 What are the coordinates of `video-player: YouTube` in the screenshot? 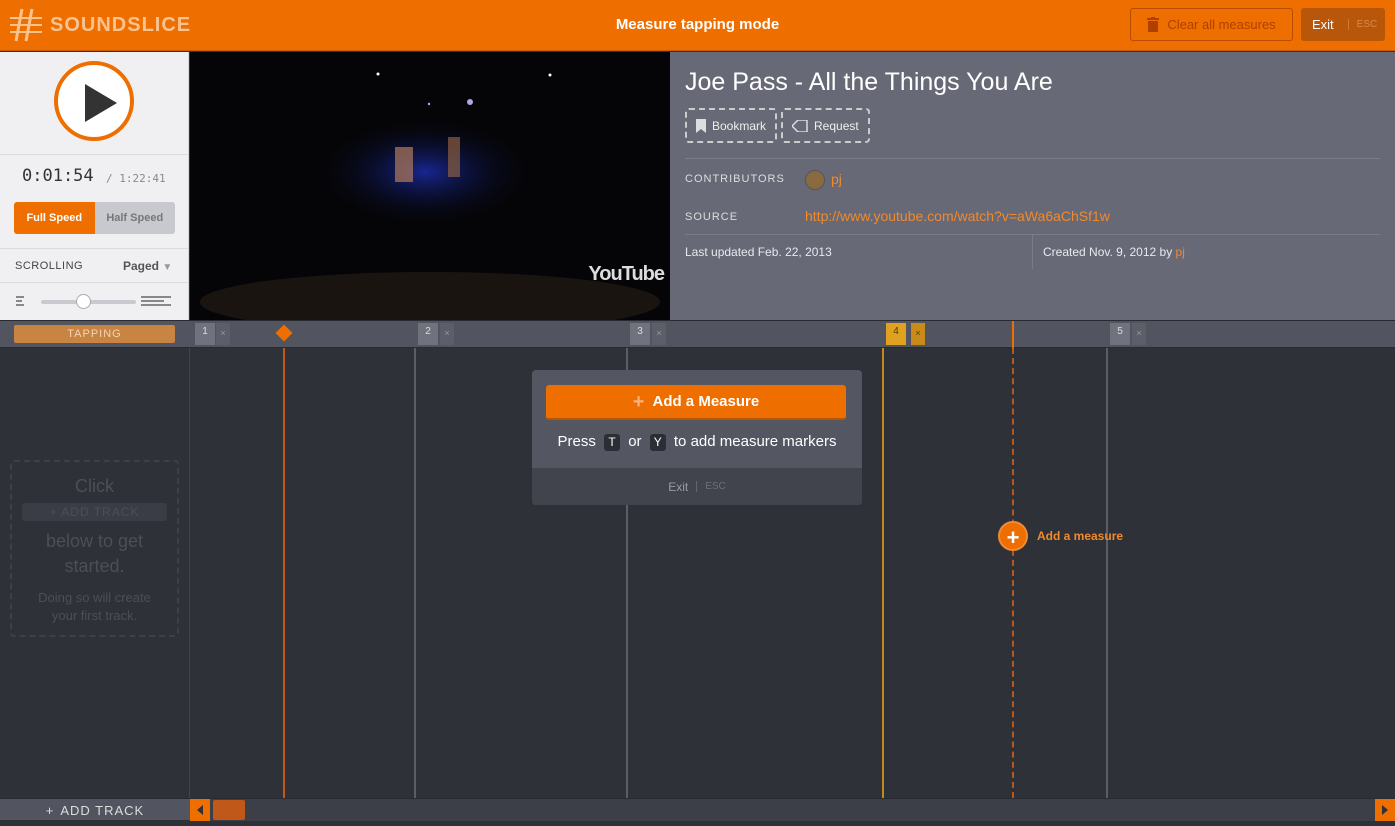 It's located at (430, 186).